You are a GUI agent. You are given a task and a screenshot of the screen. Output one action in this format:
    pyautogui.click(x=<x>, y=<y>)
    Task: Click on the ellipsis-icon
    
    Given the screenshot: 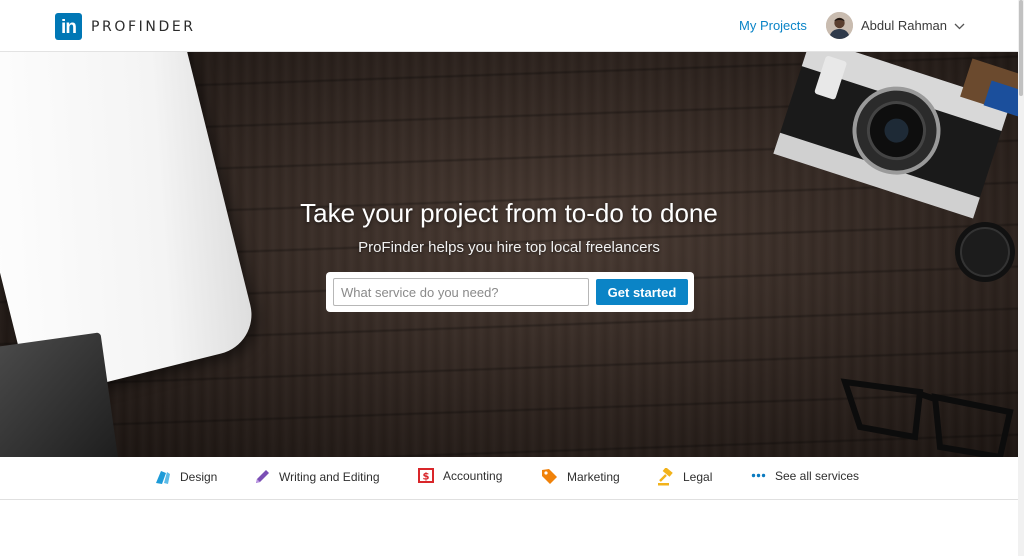 What is the action you would take?
    pyautogui.click(x=758, y=475)
    